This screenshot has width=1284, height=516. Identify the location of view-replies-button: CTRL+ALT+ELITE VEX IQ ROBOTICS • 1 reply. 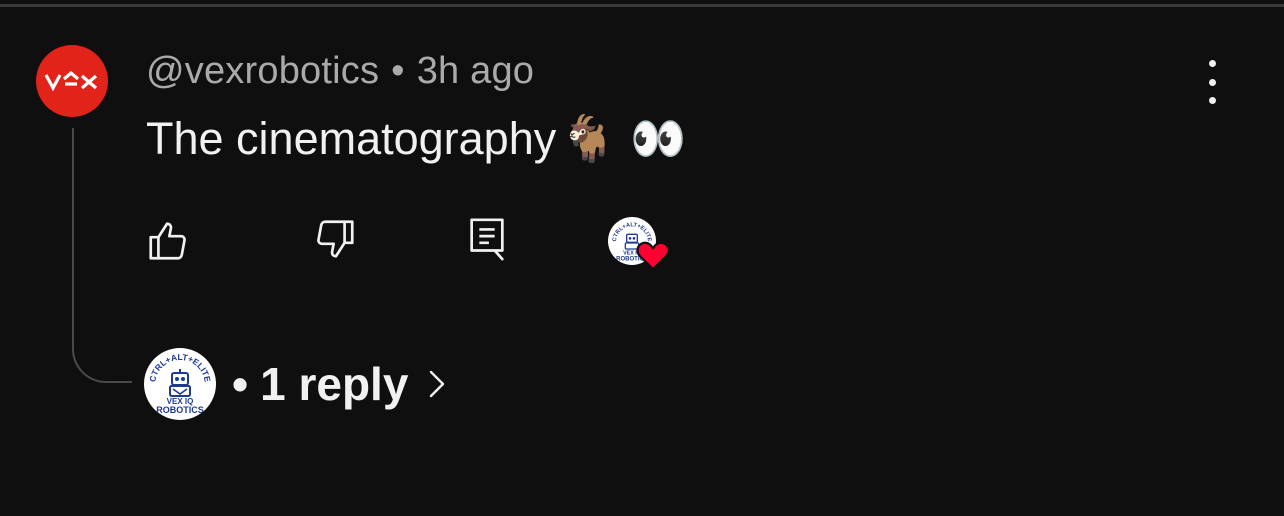
(295, 384).